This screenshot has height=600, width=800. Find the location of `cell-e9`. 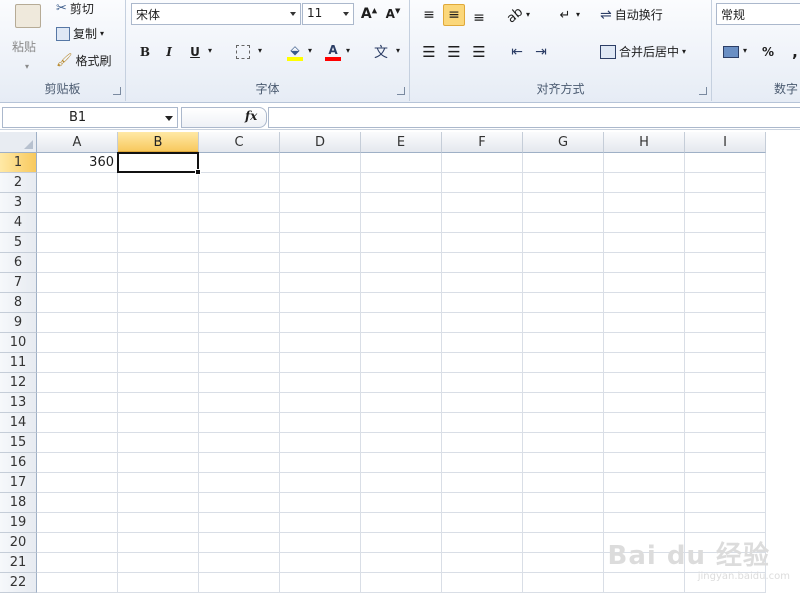

cell-e9 is located at coordinates (401, 323).